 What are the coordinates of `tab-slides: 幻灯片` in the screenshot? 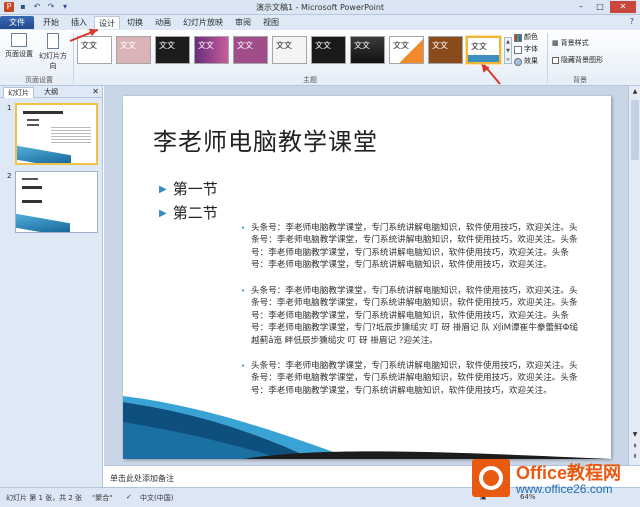 It's located at (18, 92).